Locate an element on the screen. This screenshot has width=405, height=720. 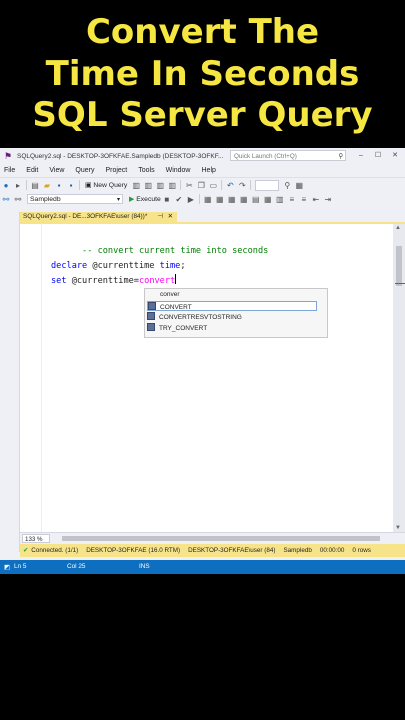
code-line-3: set @currenttime=convert is located at coordinates (114, 280).